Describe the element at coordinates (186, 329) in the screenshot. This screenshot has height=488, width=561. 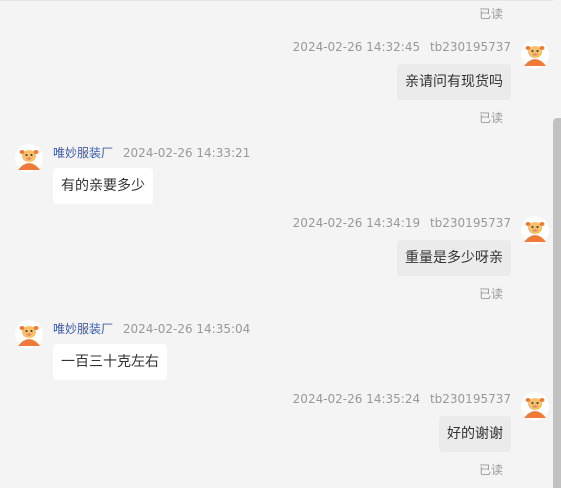
I see `message-time: 2024-02-26 14:35:04` at that location.